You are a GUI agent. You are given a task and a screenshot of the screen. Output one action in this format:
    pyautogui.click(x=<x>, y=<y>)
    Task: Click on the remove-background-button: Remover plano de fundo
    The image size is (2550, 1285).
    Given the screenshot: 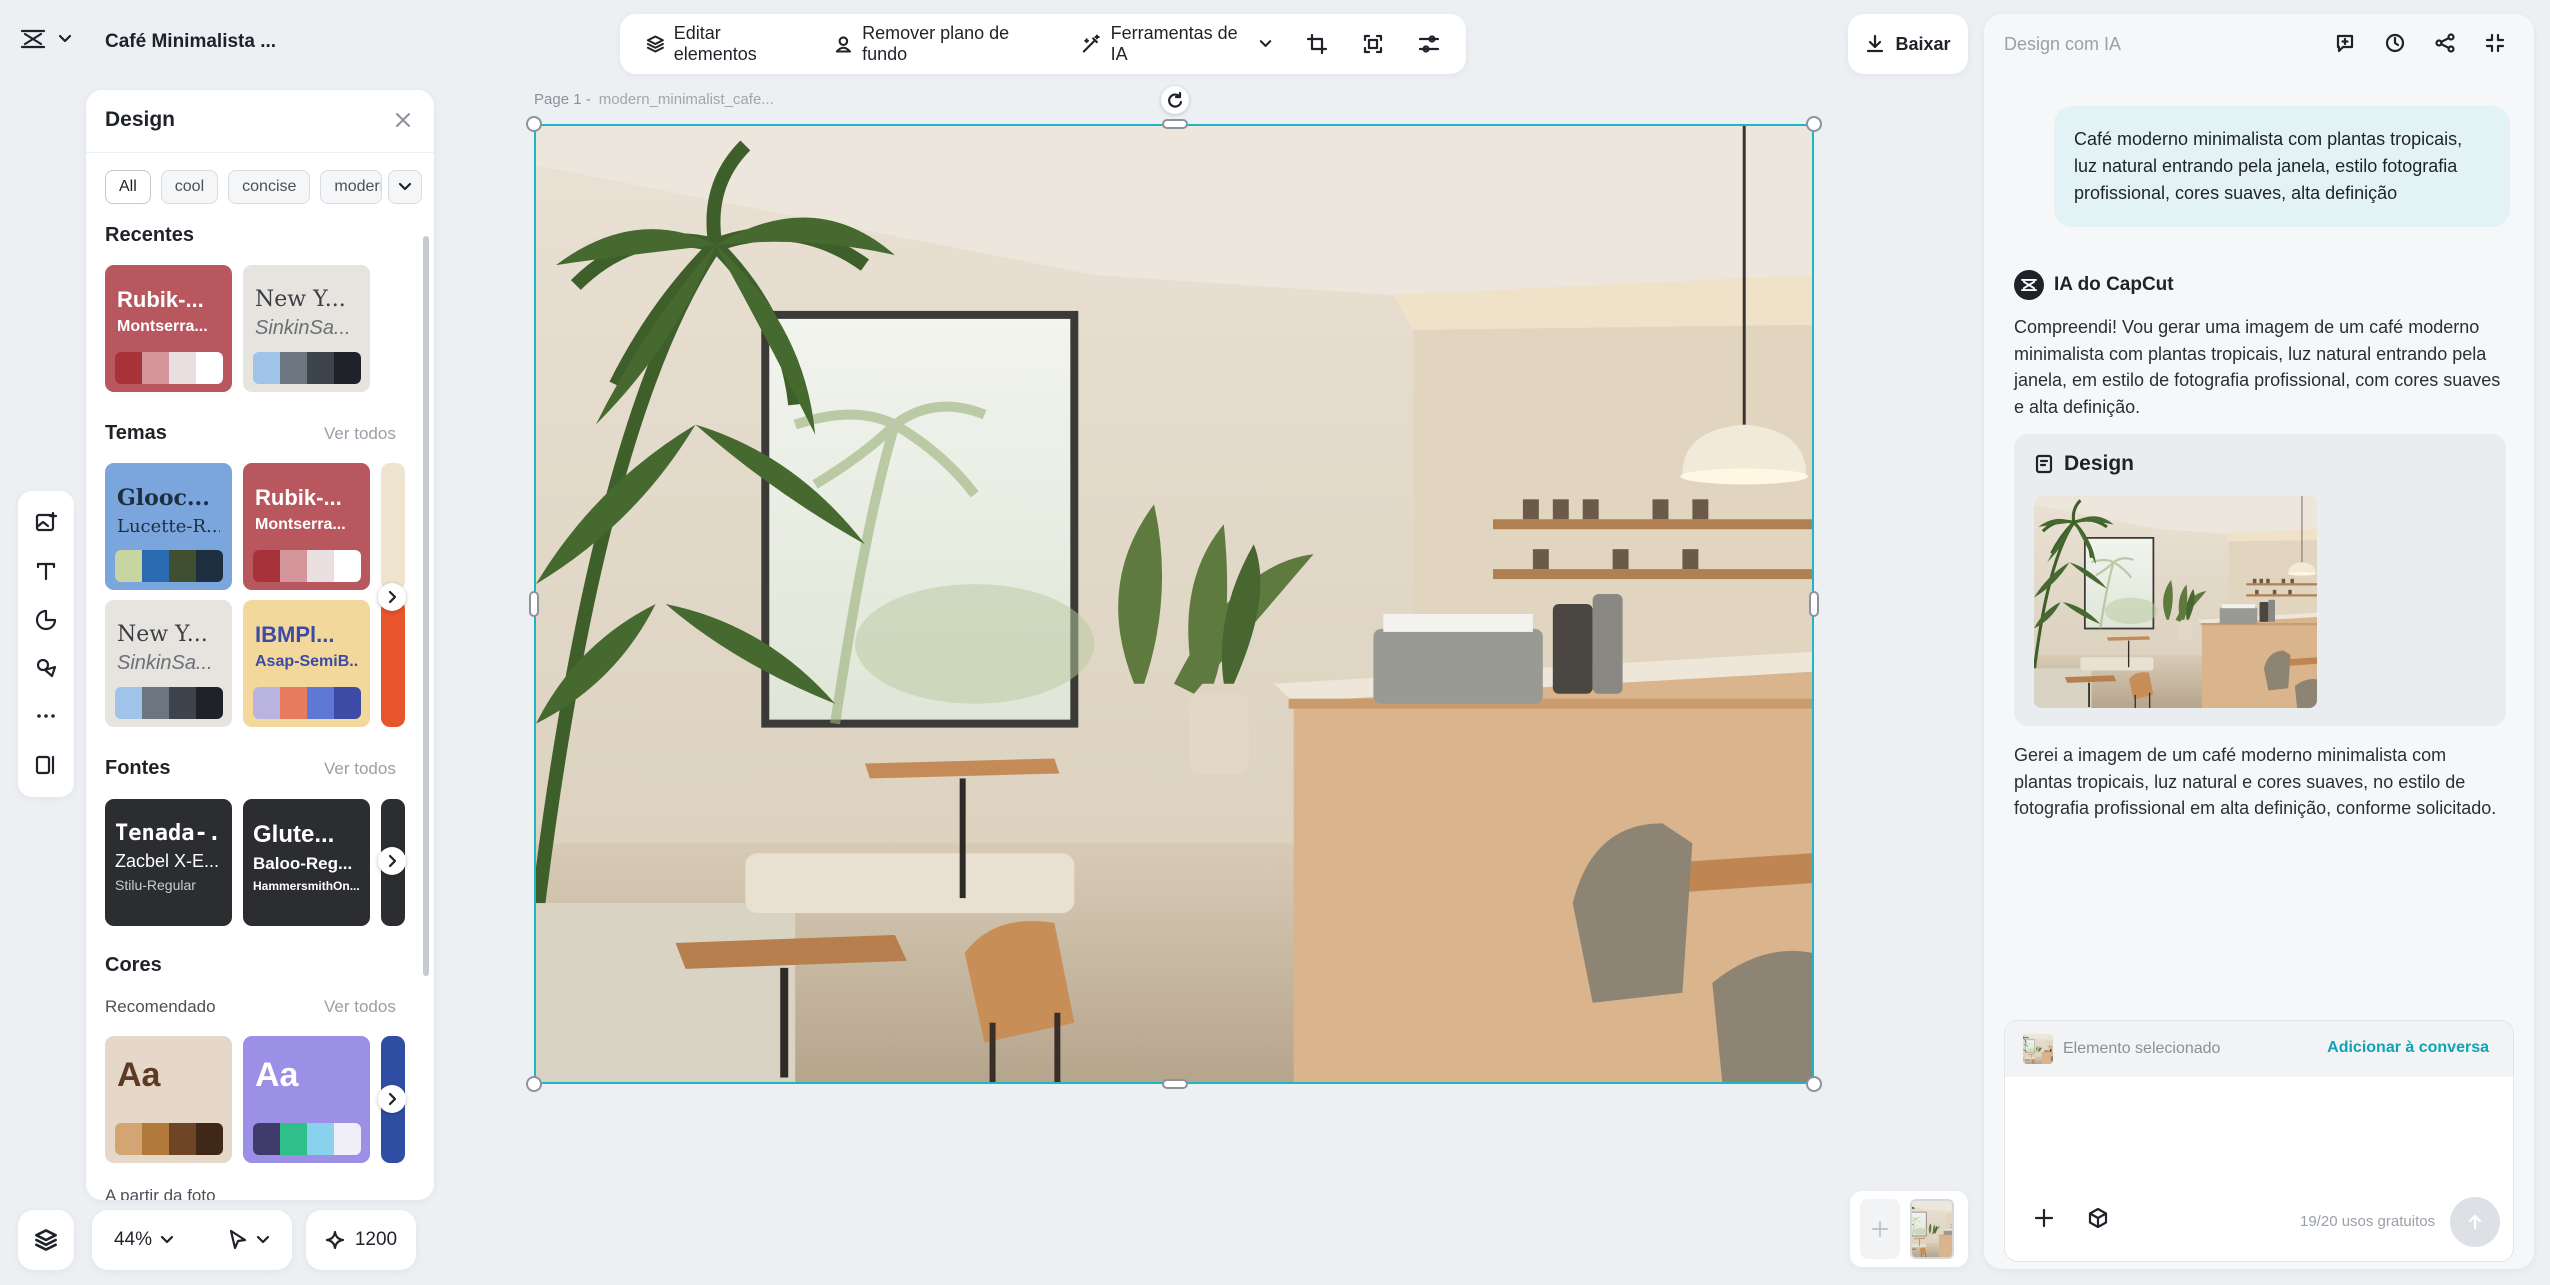 What is the action you would take?
    pyautogui.click(x=940, y=44)
    